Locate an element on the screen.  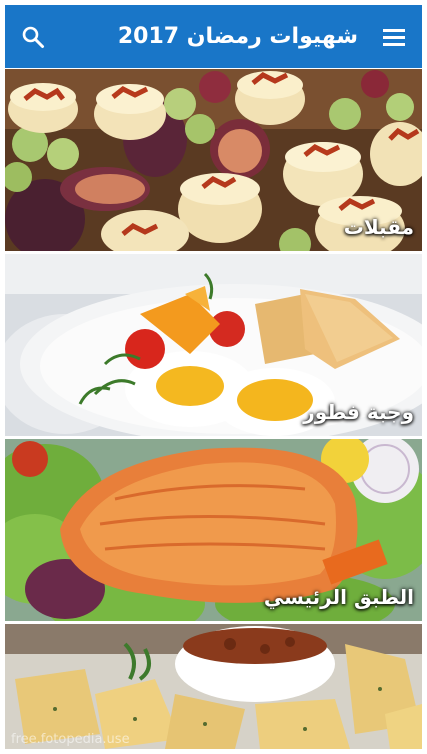
category-label: مقبلات is located at coordinates (378, 227).